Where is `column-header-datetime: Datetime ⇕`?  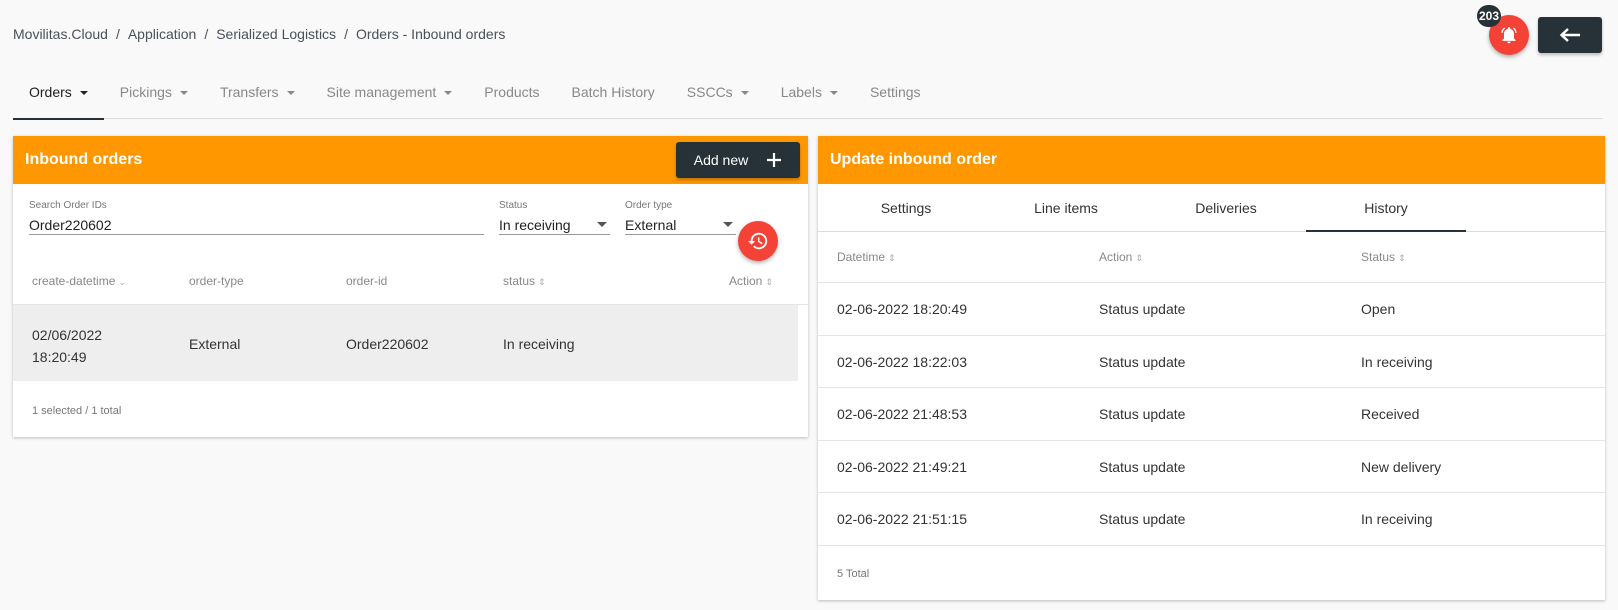 column-header-datetime: Datetime ⇕ is located at coordinates (866, 257).